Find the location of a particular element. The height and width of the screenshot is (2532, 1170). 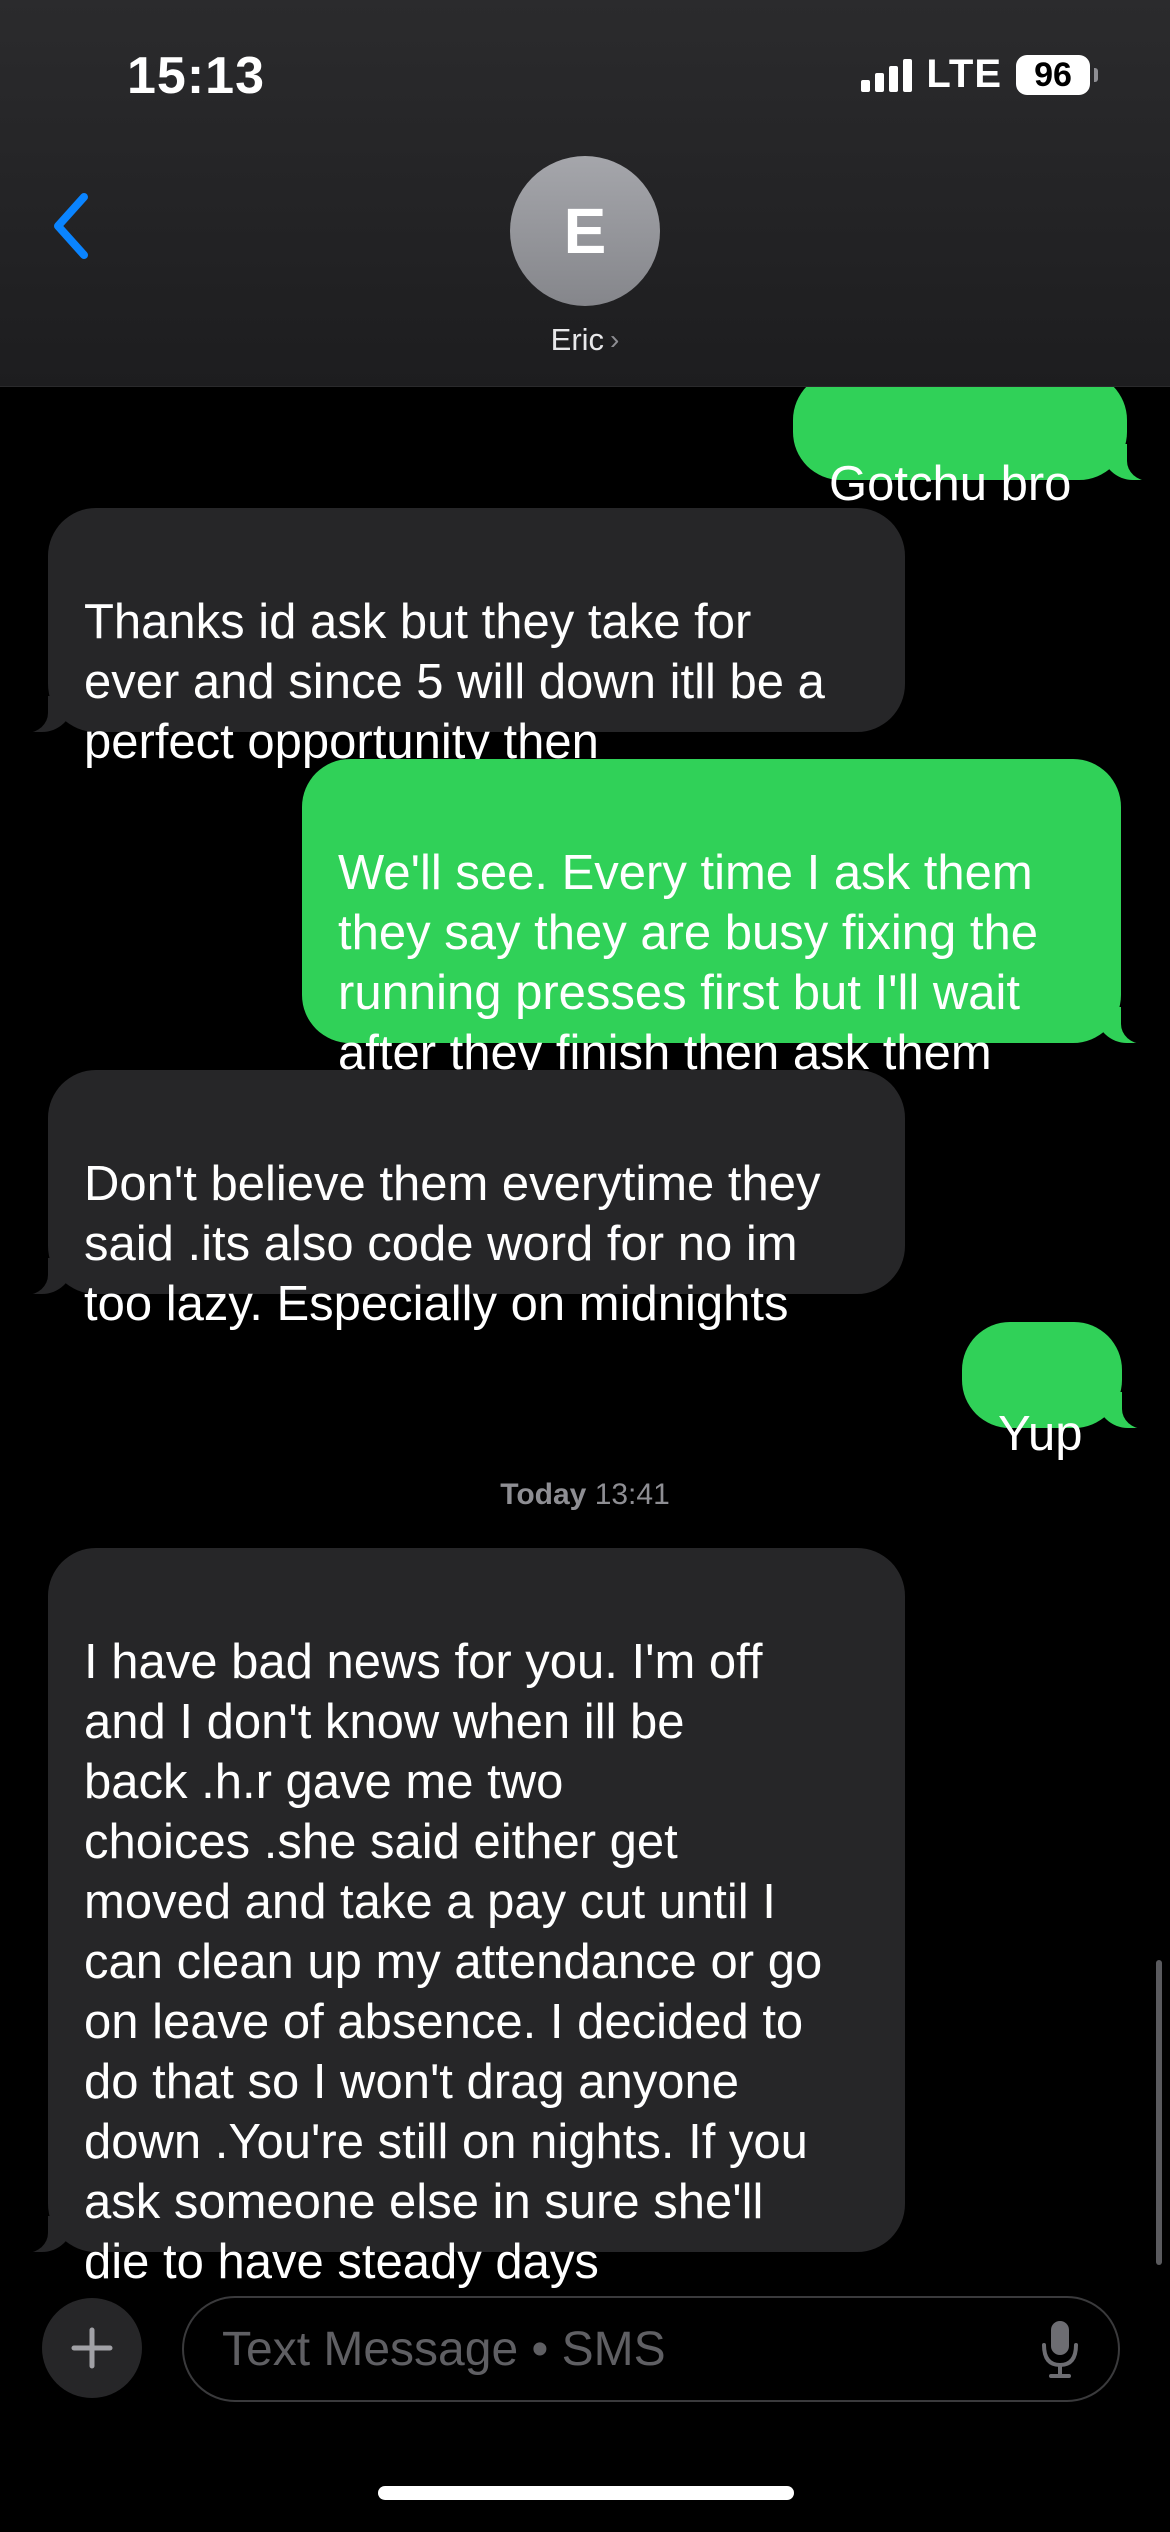

add-attachment-button is located at coordinates (92, 2348).